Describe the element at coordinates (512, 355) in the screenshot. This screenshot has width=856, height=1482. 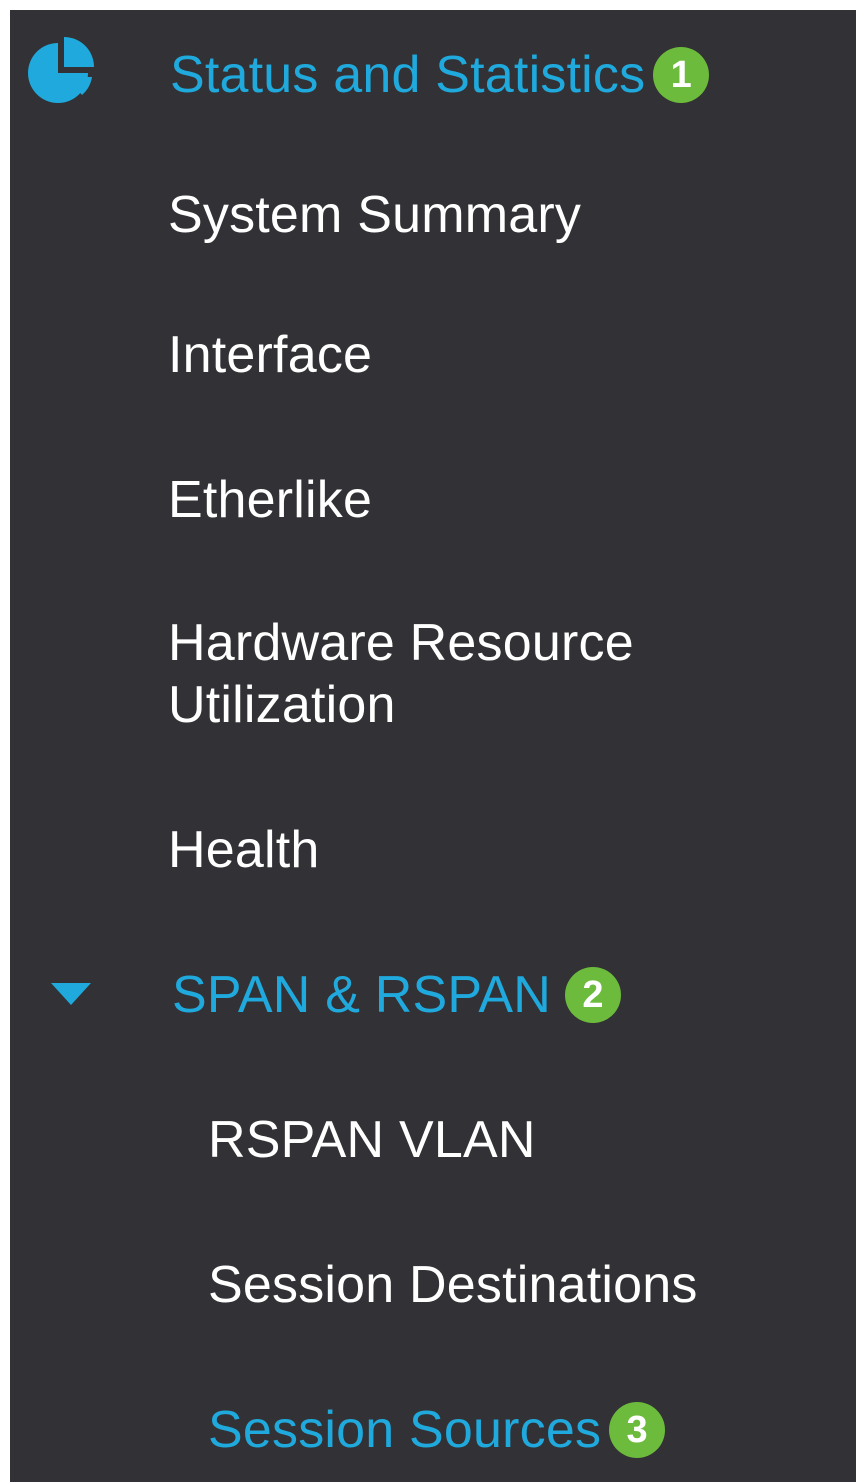
I see `menu-item-interface: Interface` at that location.